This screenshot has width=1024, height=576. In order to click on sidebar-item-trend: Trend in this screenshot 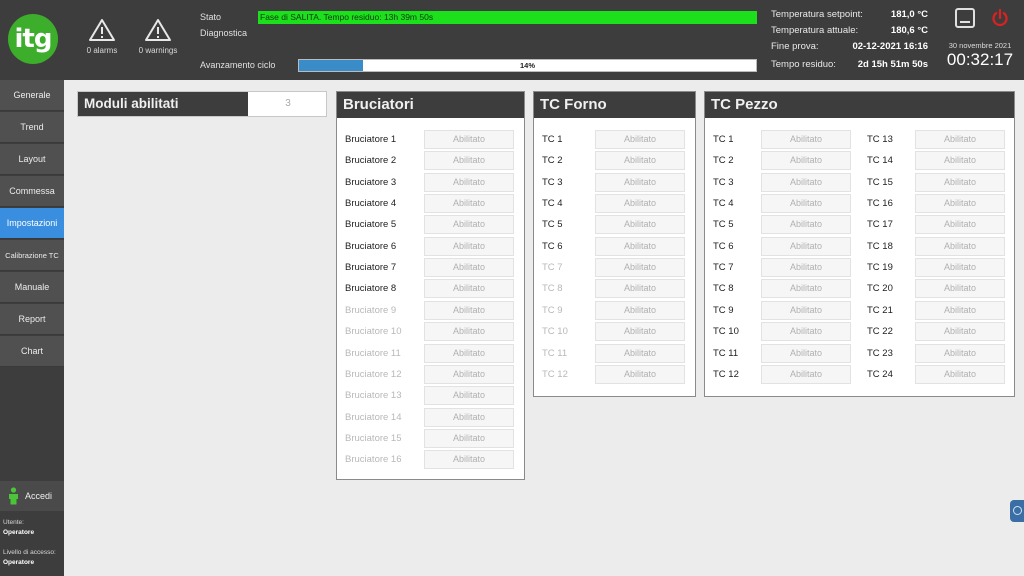, I will do `click(32, 127)`.